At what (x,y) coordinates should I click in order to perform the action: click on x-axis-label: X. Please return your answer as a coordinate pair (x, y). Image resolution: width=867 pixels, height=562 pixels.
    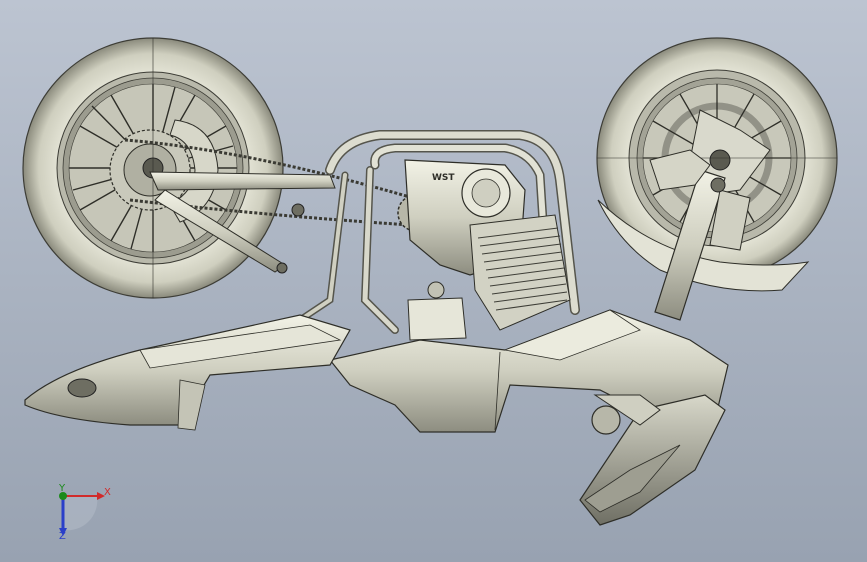
    Looking at the image, I should click on (107, 492).